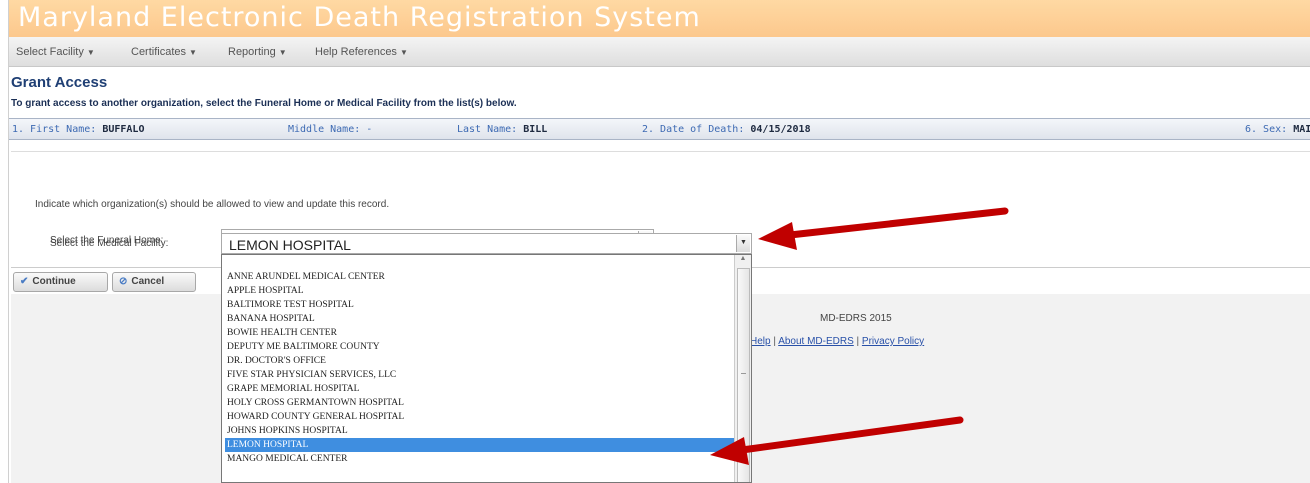 The image size is (1310, 483). What do you see at coordinates (816, 341) in the screenshot?
I see `about-link: About MD-EDRS` at bounding box center [816, 341].